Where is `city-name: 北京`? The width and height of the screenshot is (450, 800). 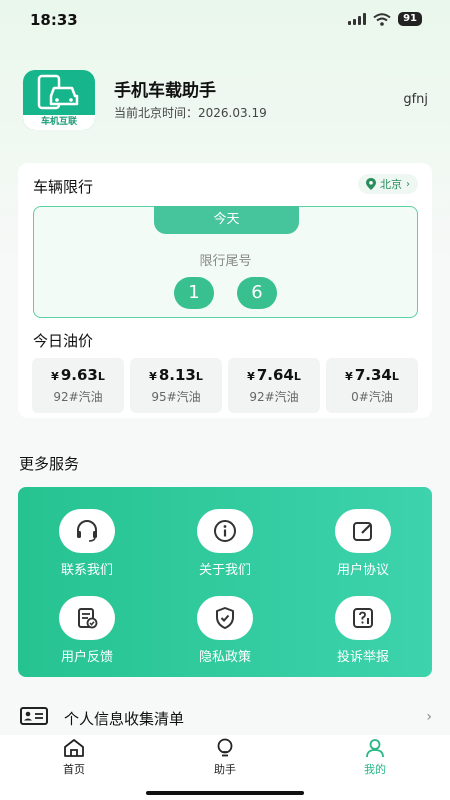 city-name: 北京 is located at coordinates (391, 184).